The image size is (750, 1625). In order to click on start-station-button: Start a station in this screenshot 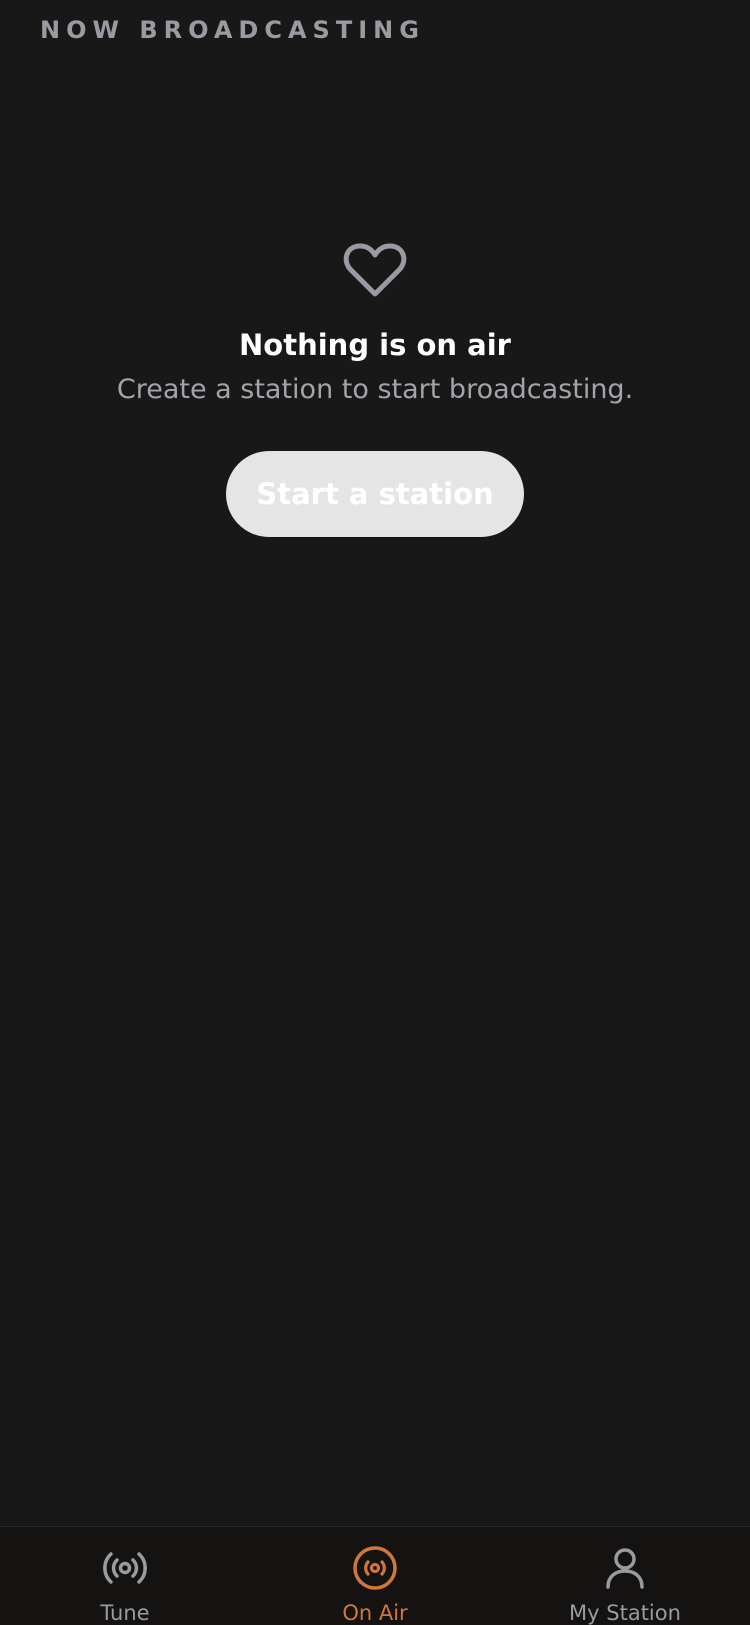, I will do `click(375, 494)`.